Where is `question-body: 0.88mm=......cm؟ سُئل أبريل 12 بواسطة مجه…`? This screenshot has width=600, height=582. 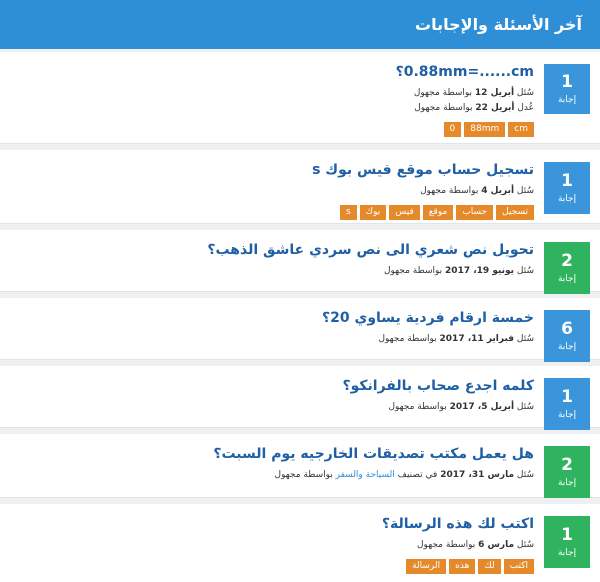 question-body: 0.88mm=......cm؟ سُئل أبريل 12 بواسطة مجه… is located at coordinates (267, 97).